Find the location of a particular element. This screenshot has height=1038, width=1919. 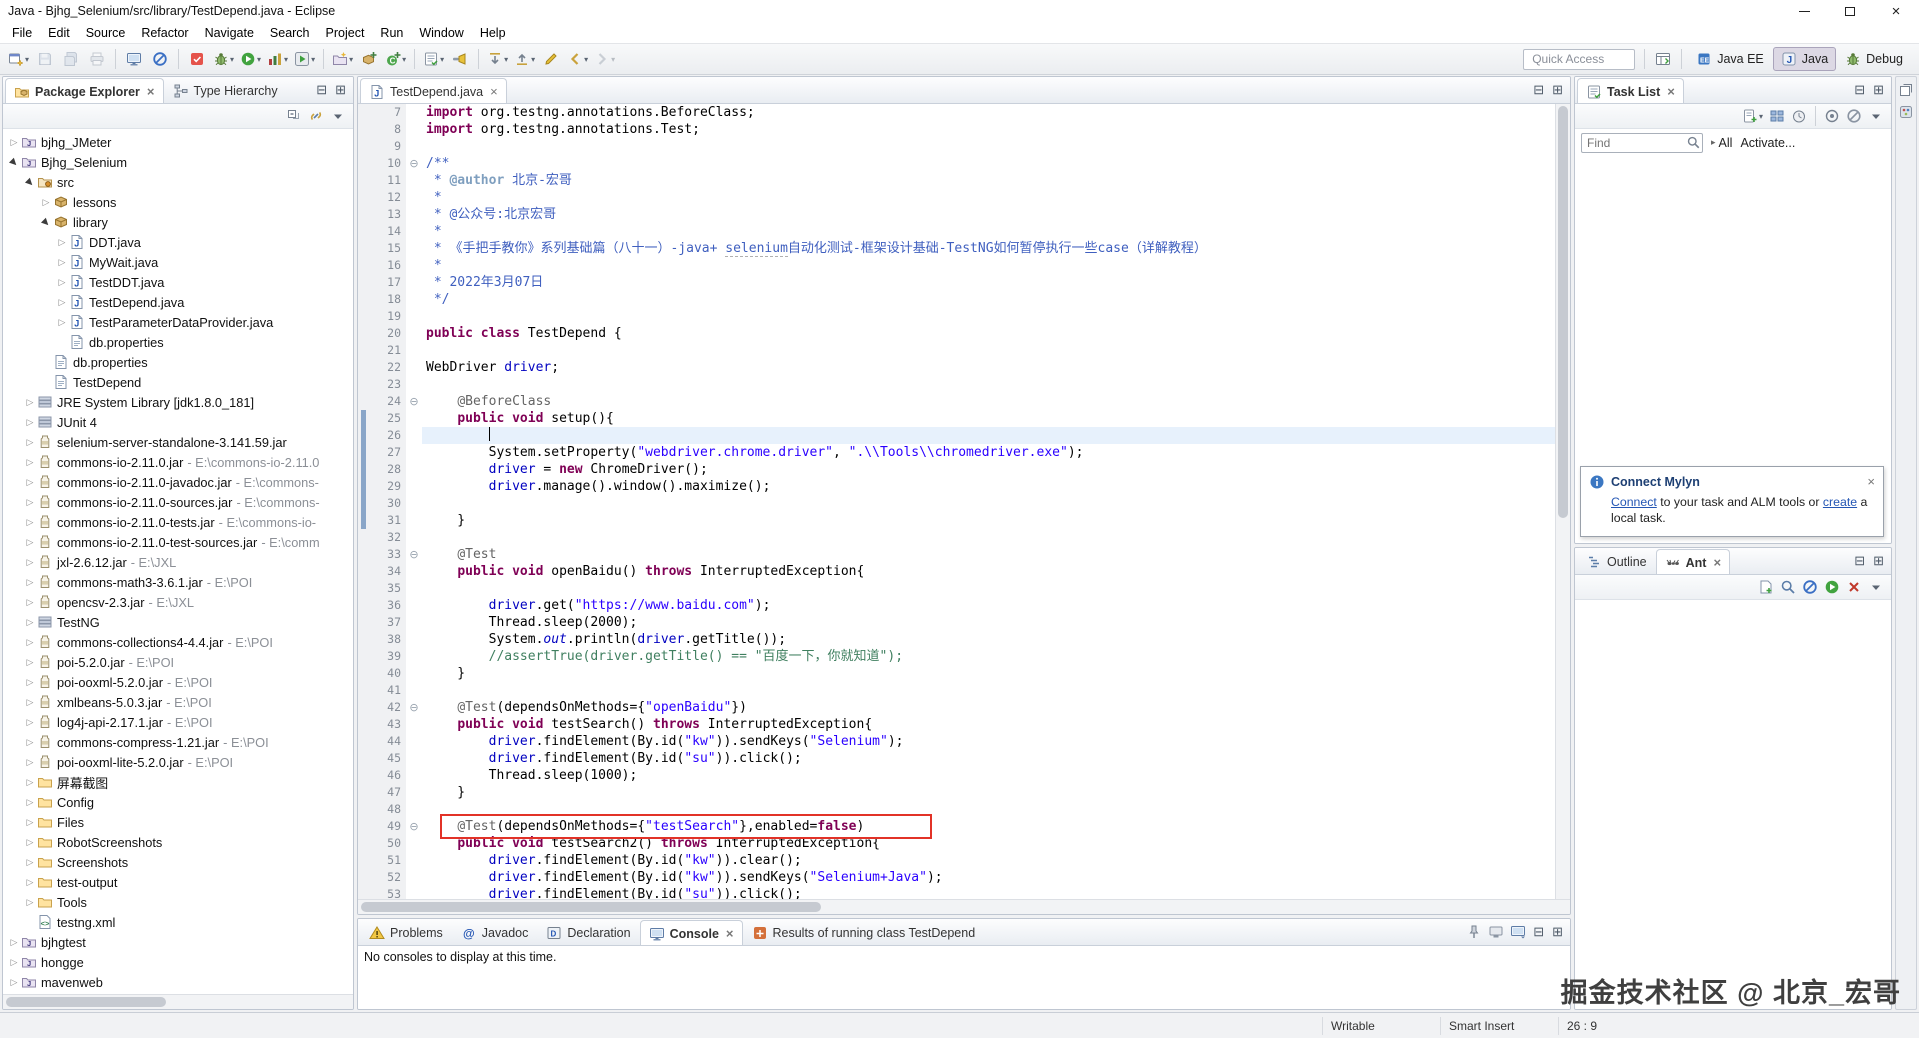

tree-item-poi-ooxml-lite-5-2-0-jar: ▷ poi-ooxml-lite-5.2.0.jar - E:\POI is located at coordinates (178, 762).